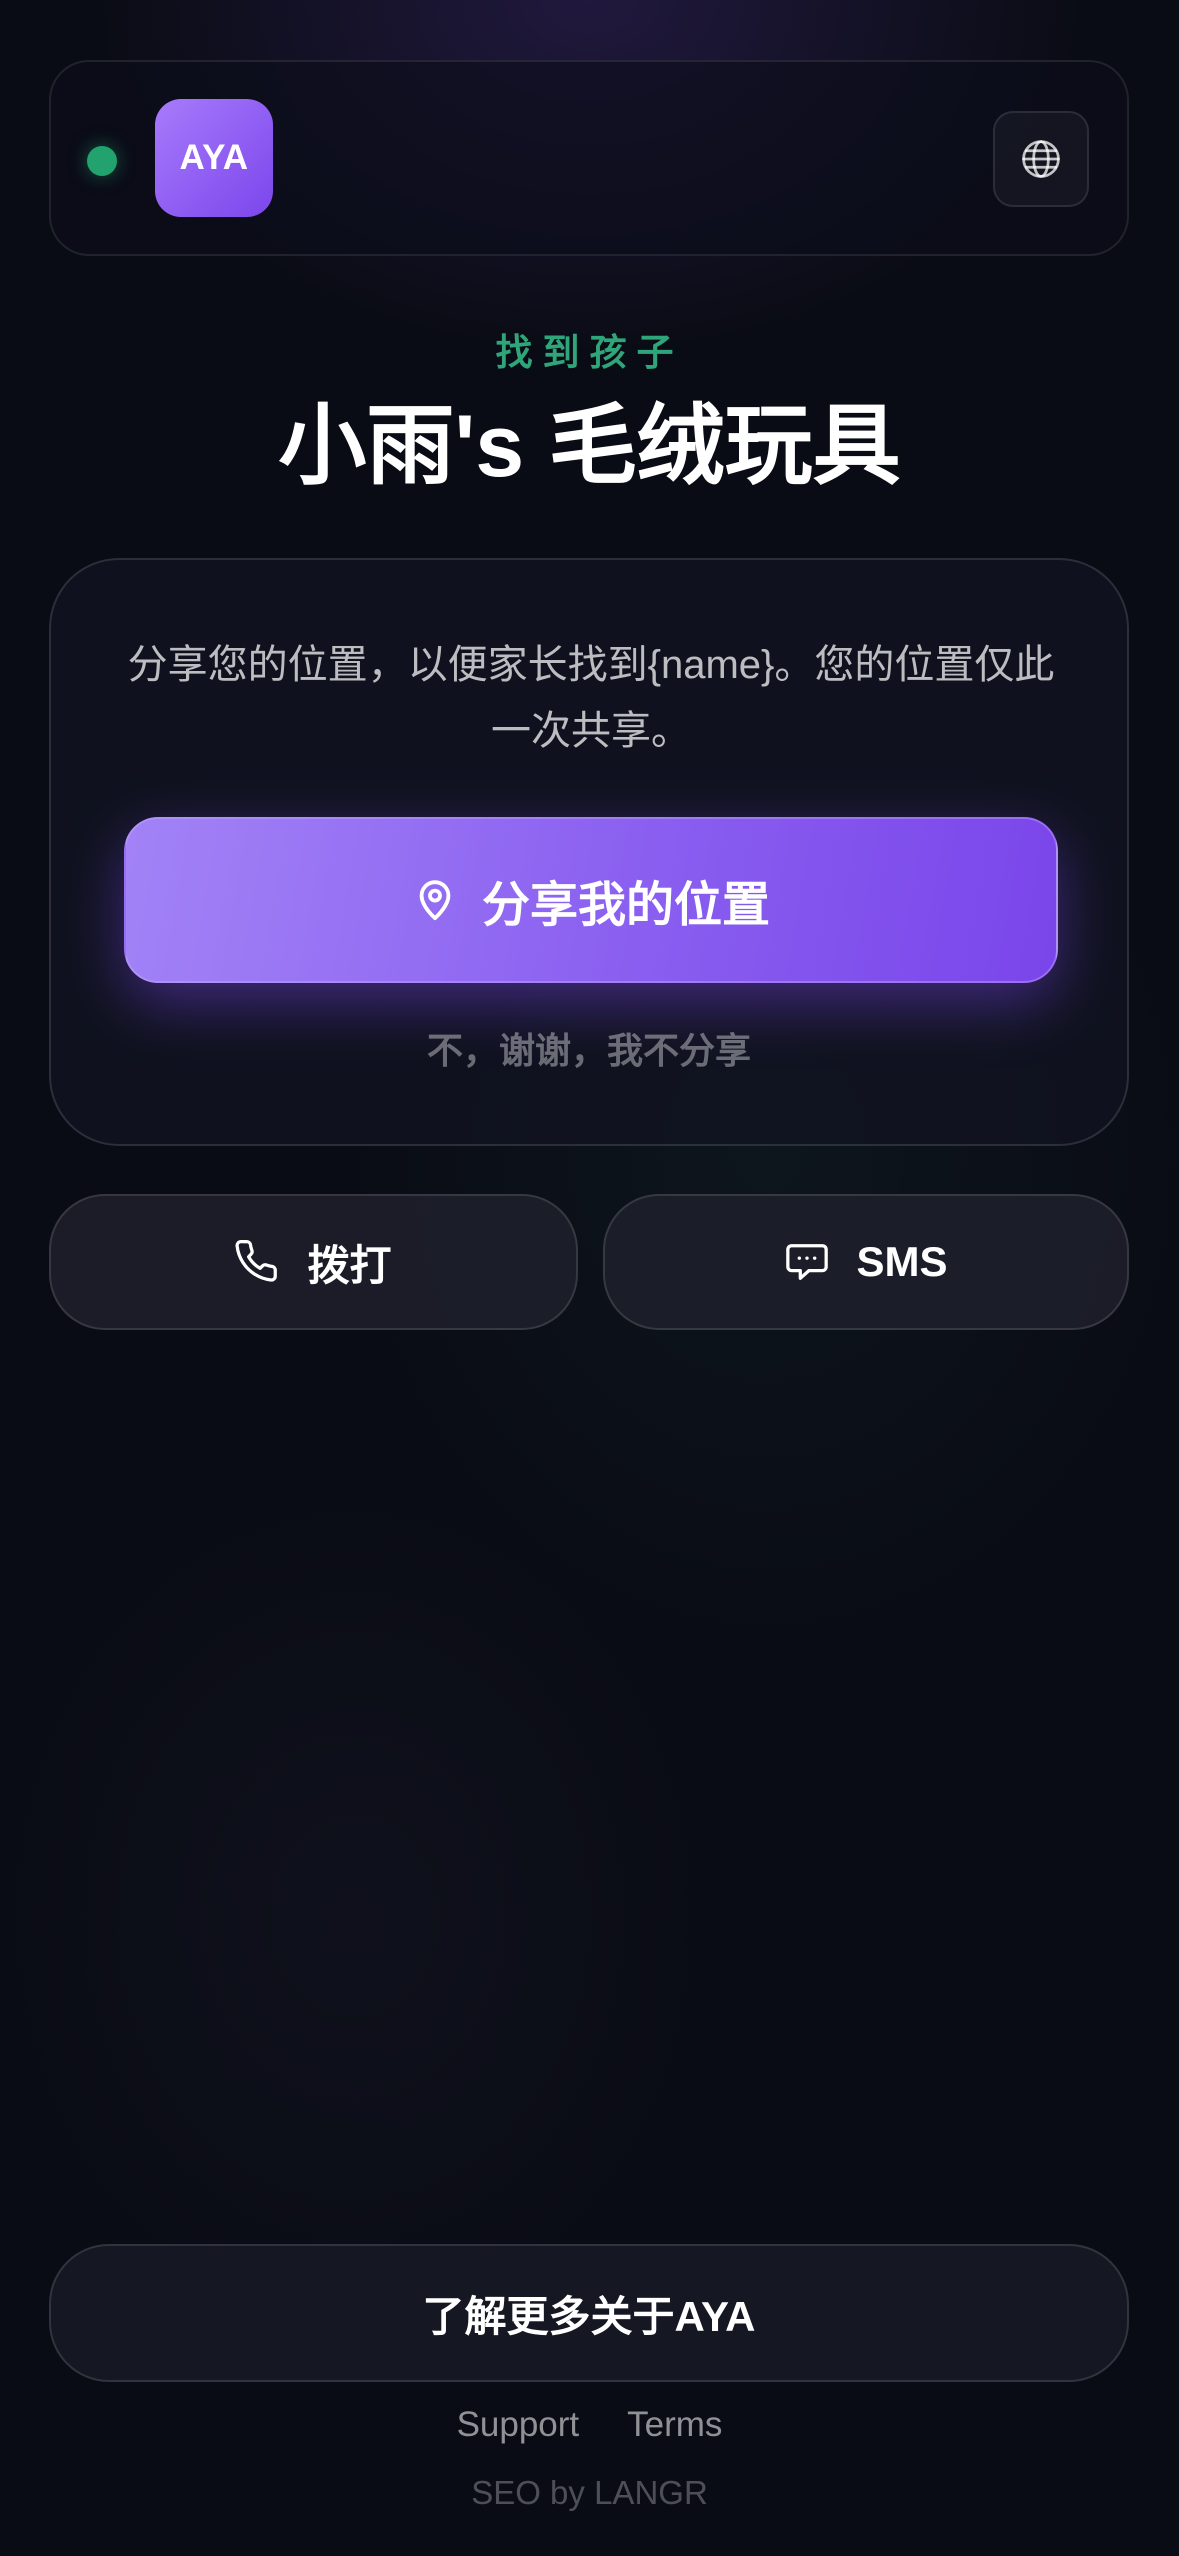  Describe the element at coordinates (902, 1261) in the screenshot. I see `sms-button-label: SMS` at that location.